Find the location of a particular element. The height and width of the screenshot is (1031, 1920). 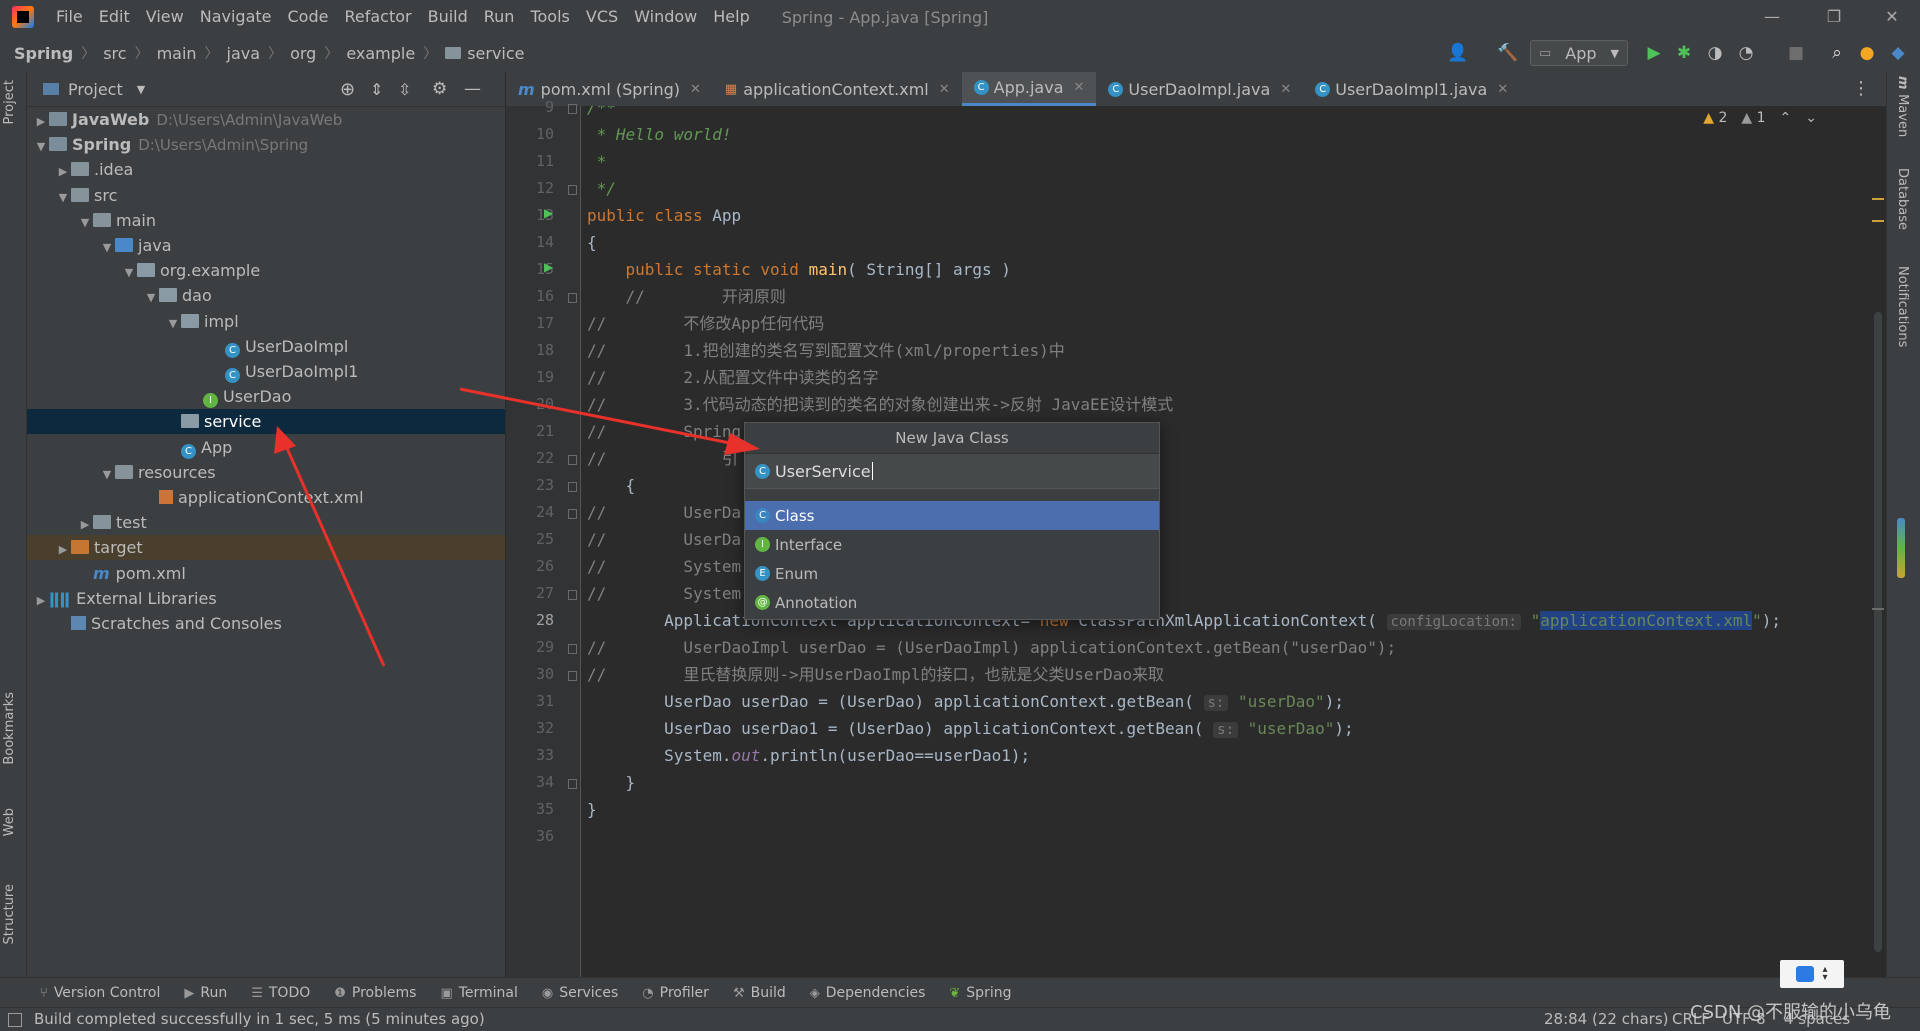

search-icon: ⌕ is located at coordinates (1837, 53).